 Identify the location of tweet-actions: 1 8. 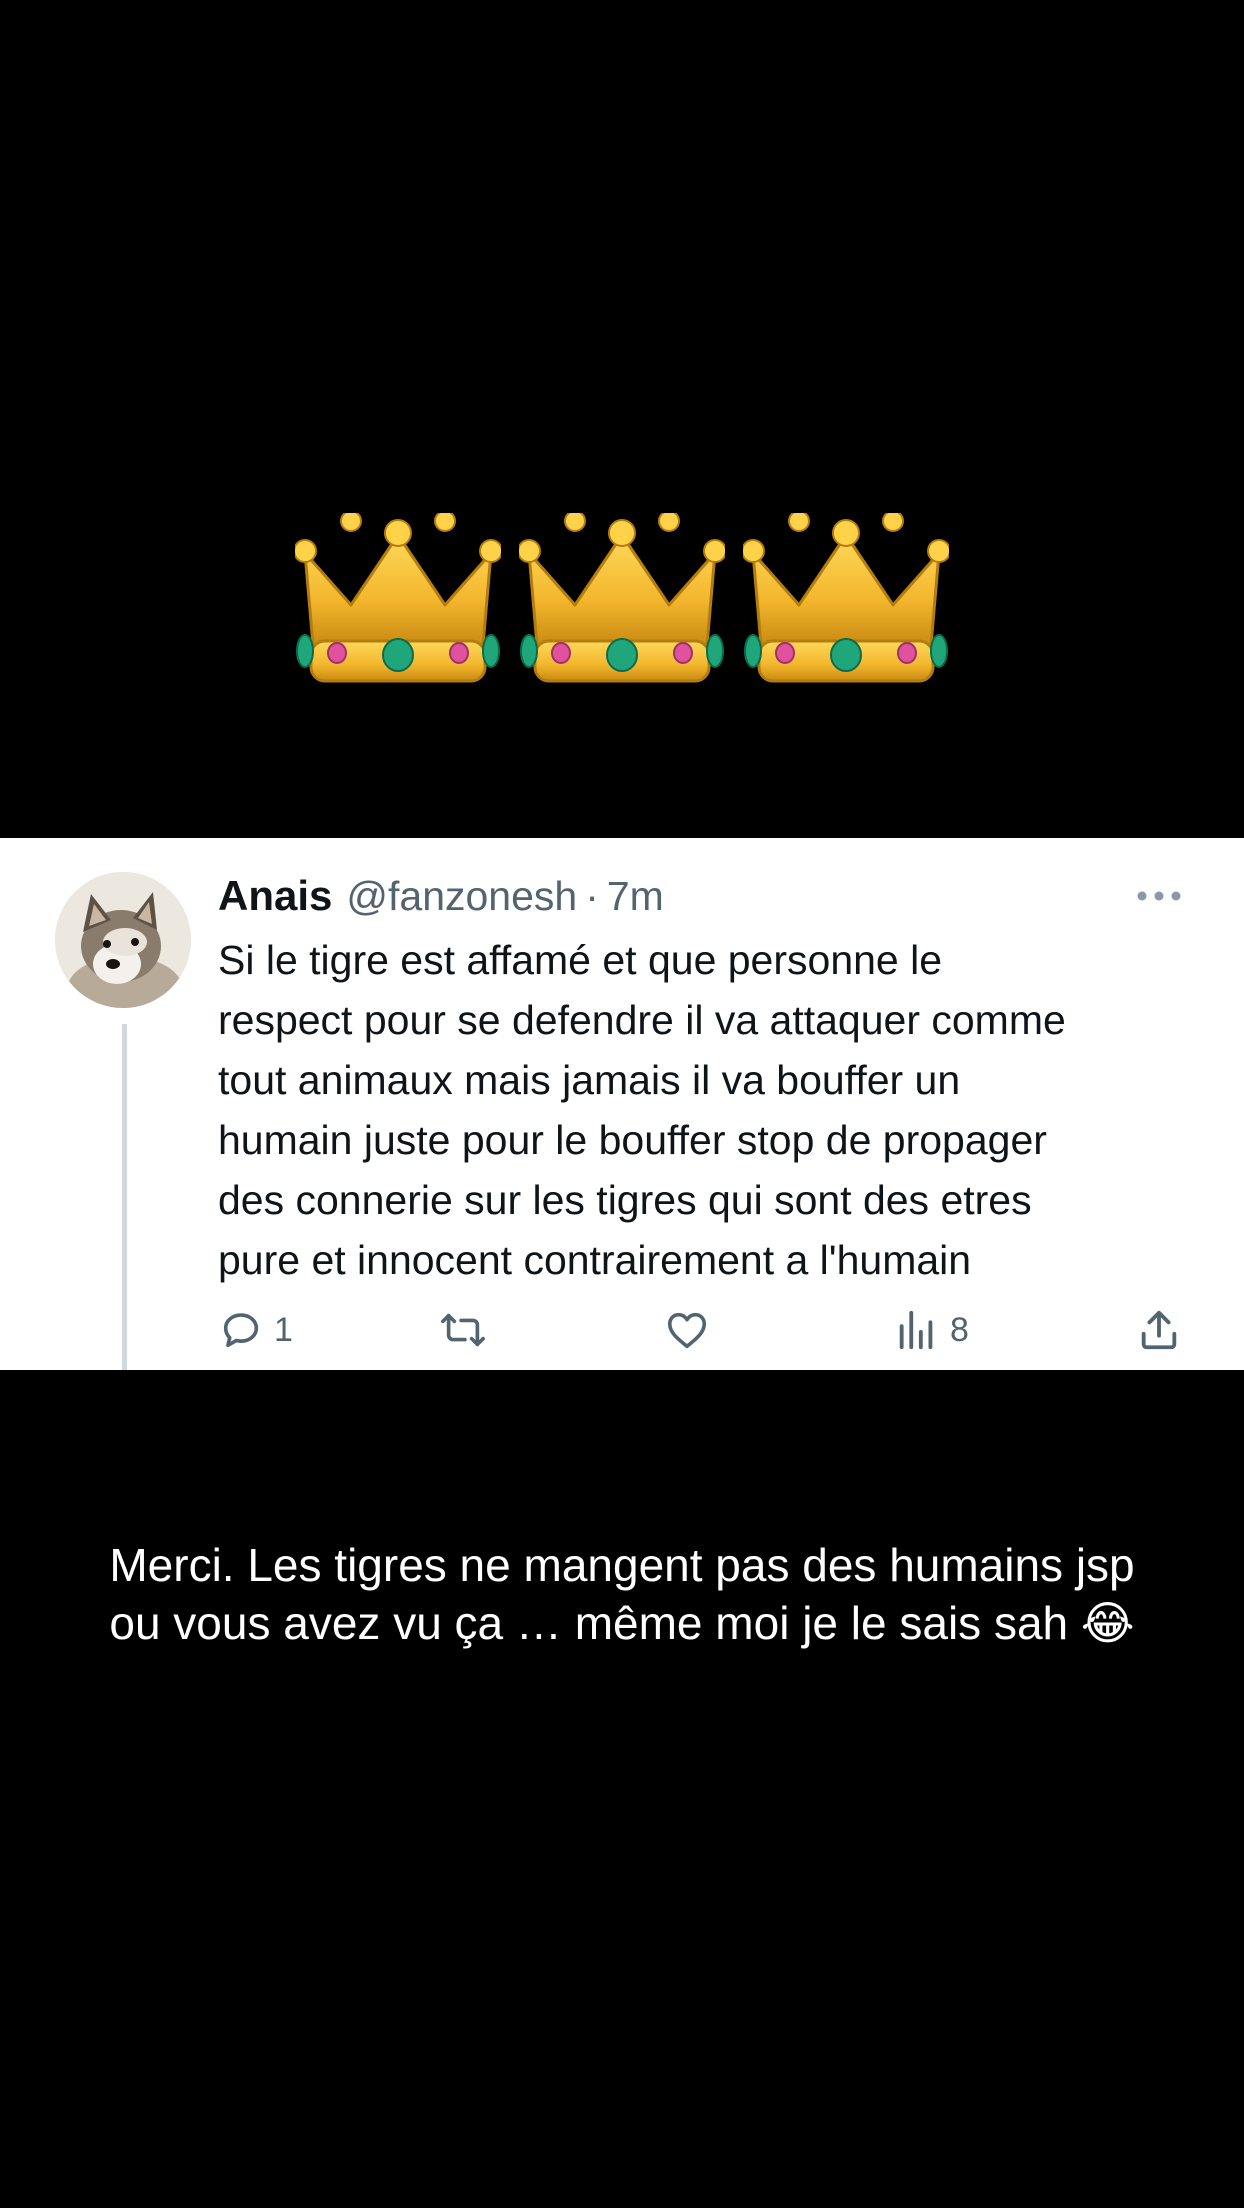
(704, 1330).